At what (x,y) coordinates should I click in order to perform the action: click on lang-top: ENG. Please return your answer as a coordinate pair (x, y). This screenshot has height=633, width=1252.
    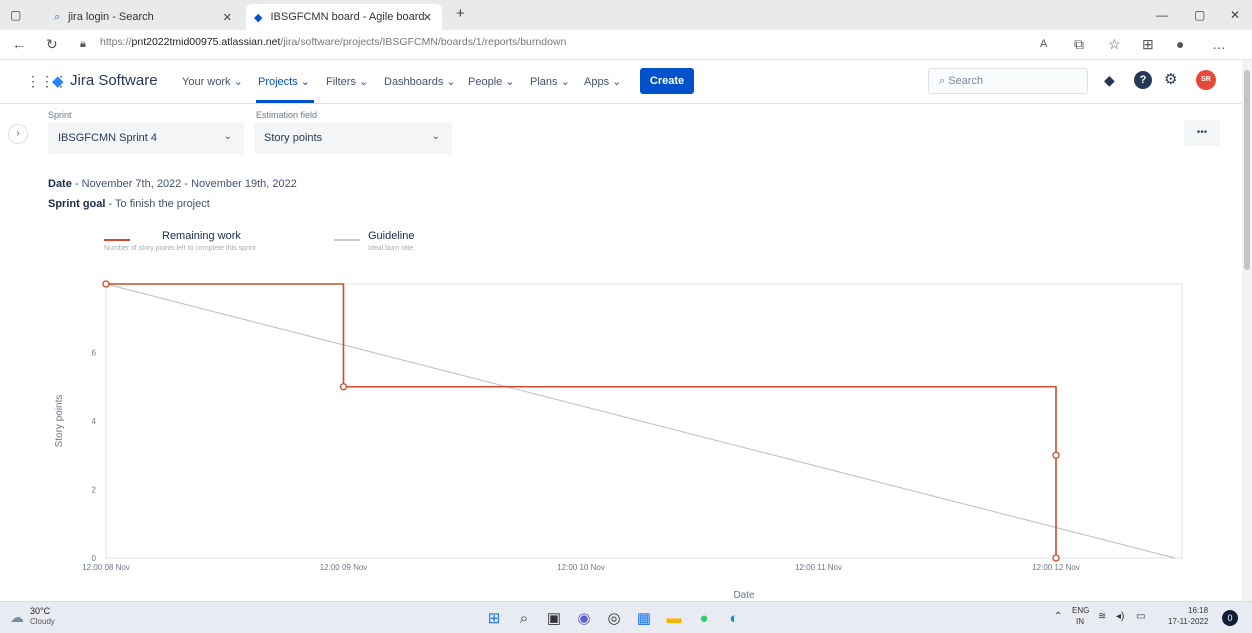
    Looking at the image, I should click on (1080, 610).